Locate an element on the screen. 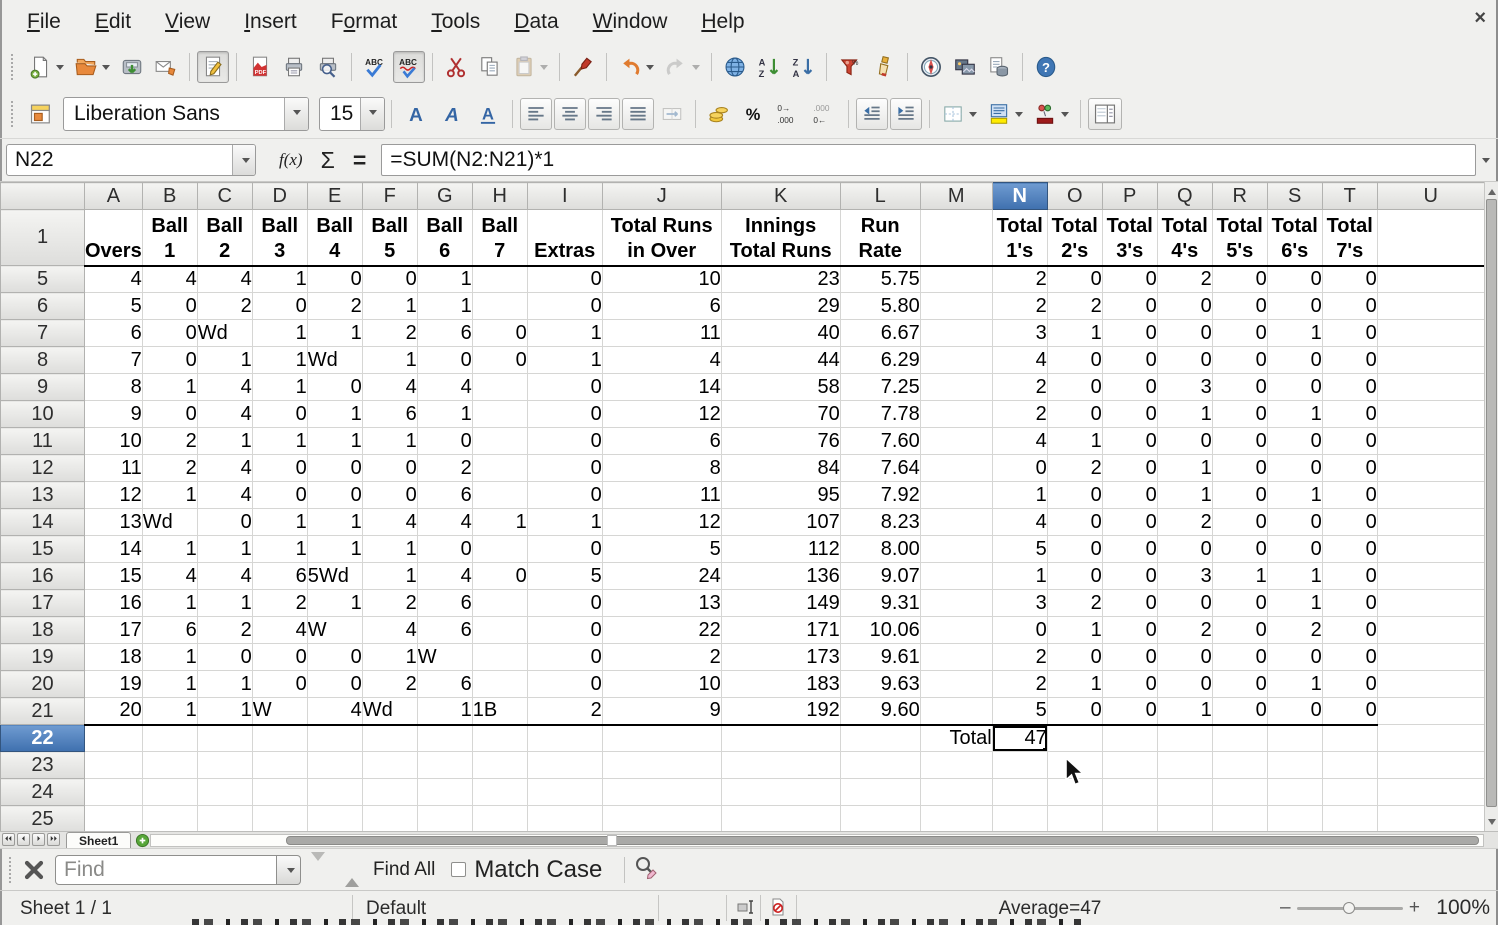 This screenshot has height=925, width=1498. cell-i25 is located at coordinates (564, 818).